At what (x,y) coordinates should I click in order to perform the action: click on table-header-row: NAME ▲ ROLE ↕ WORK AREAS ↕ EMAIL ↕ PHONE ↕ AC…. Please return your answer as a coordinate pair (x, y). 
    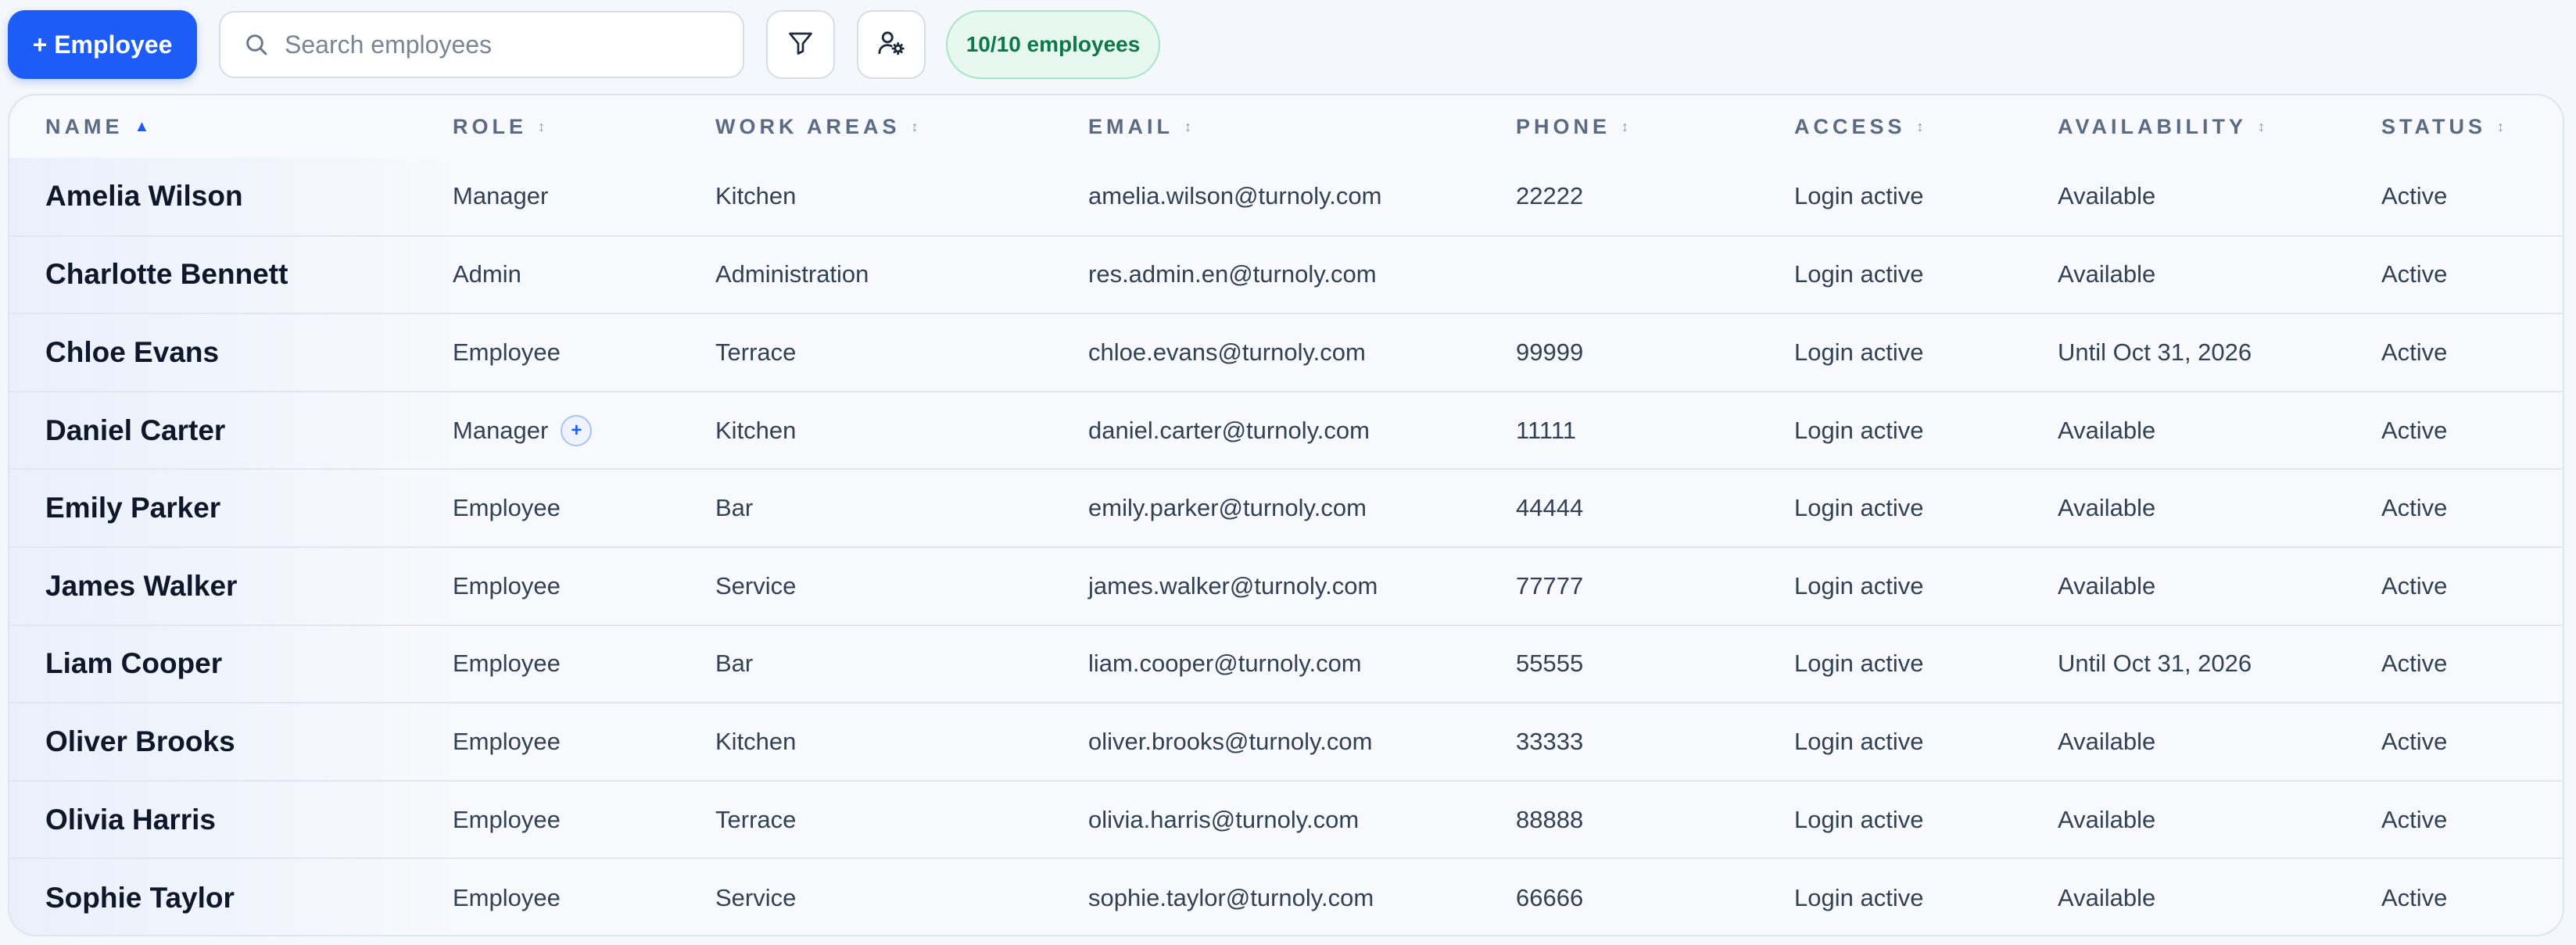
    Looking at the image, I should click on (1286, 126).